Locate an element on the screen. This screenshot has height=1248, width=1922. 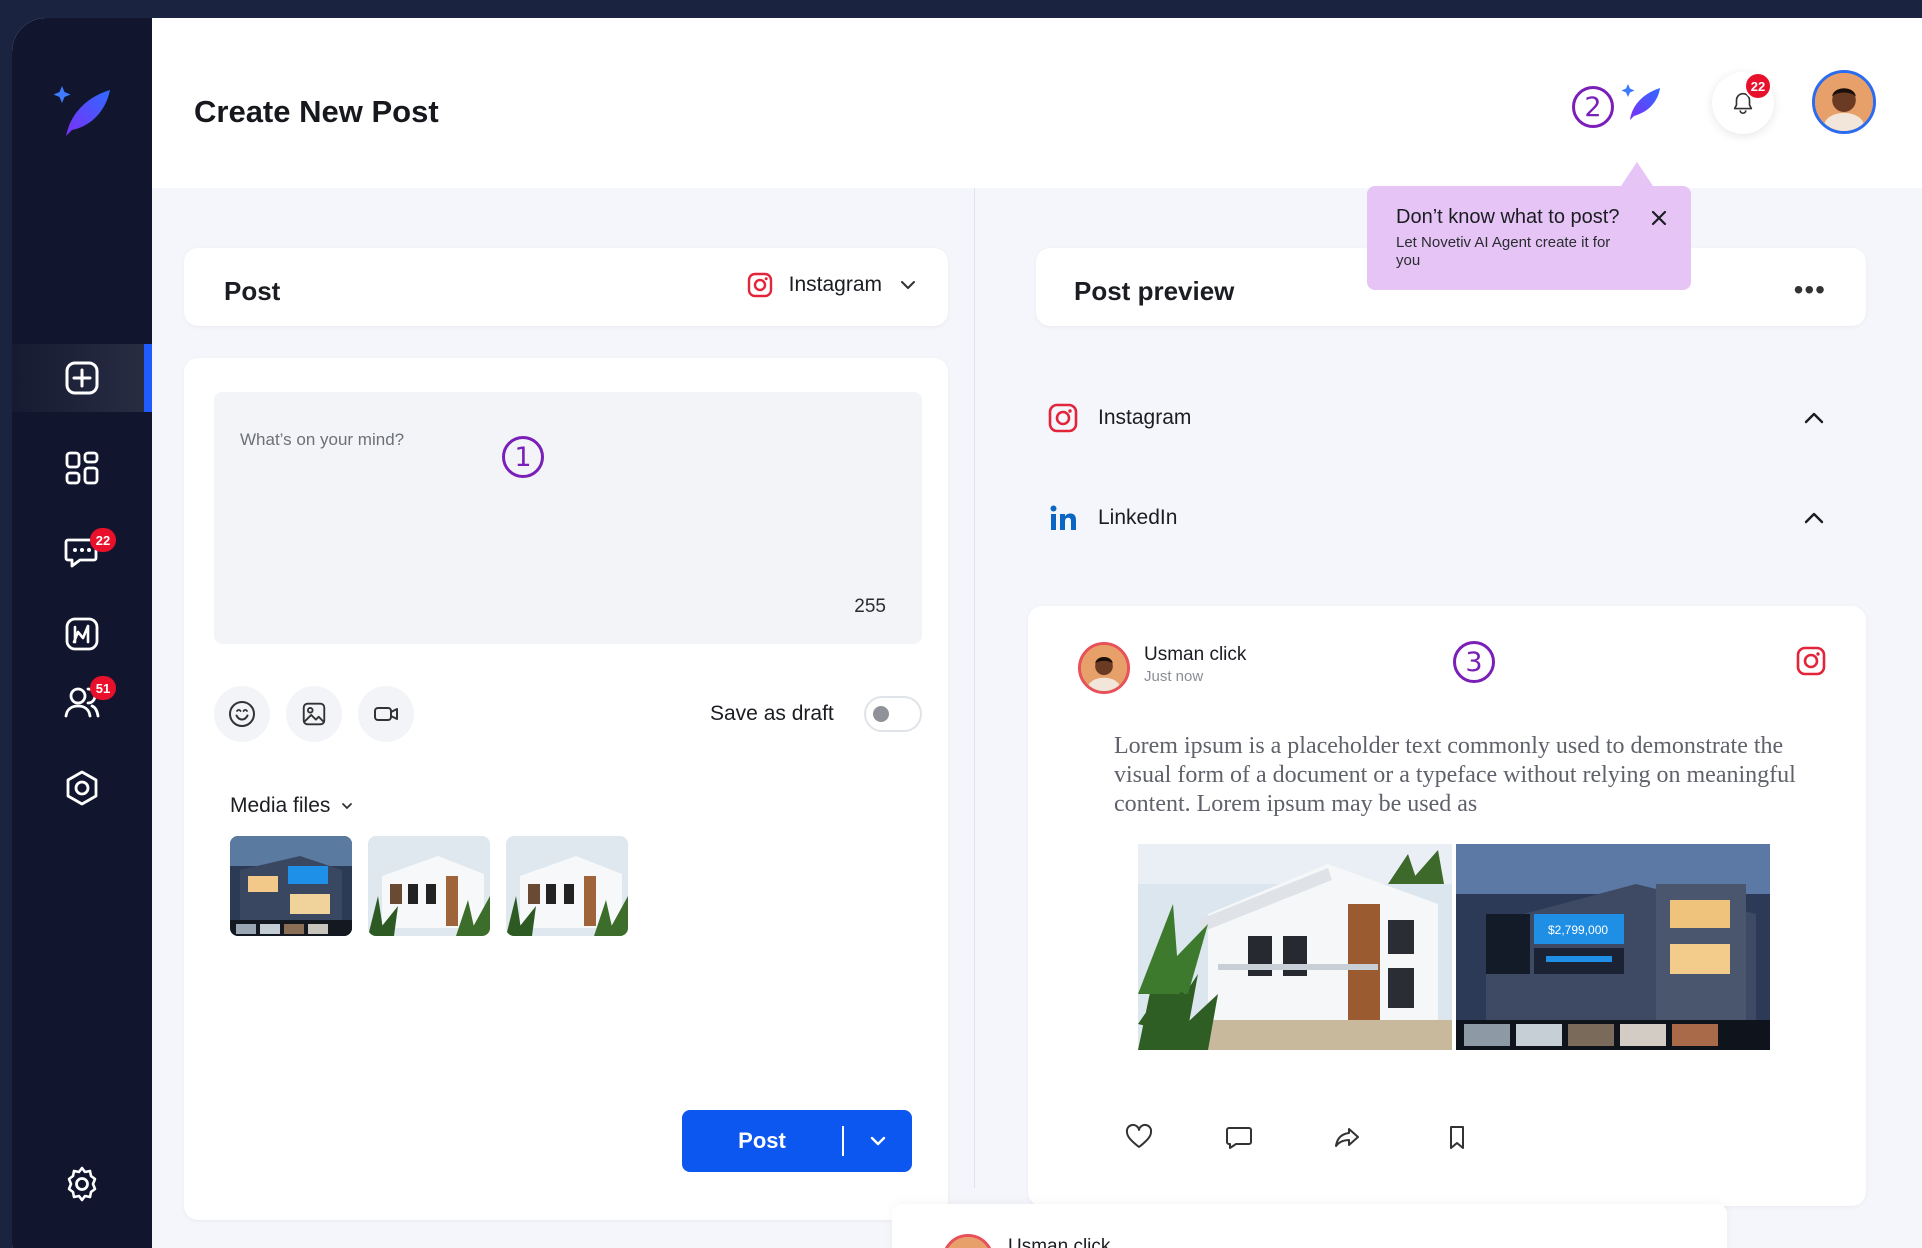
post-options-button is located at coordinates (878, 1141).